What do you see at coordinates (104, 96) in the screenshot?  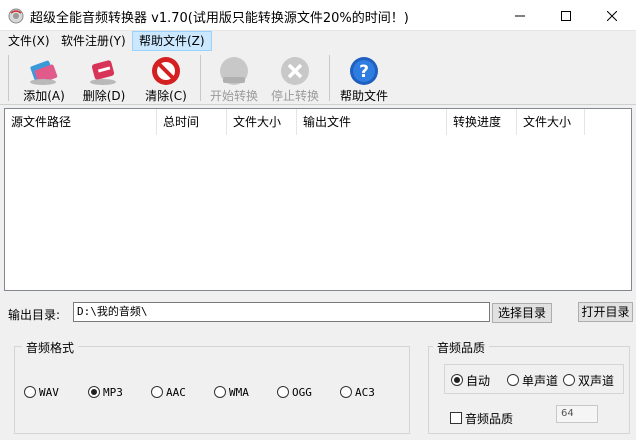 I see `delete-button-label: 删除(D)` at bounding box center [104, 96].